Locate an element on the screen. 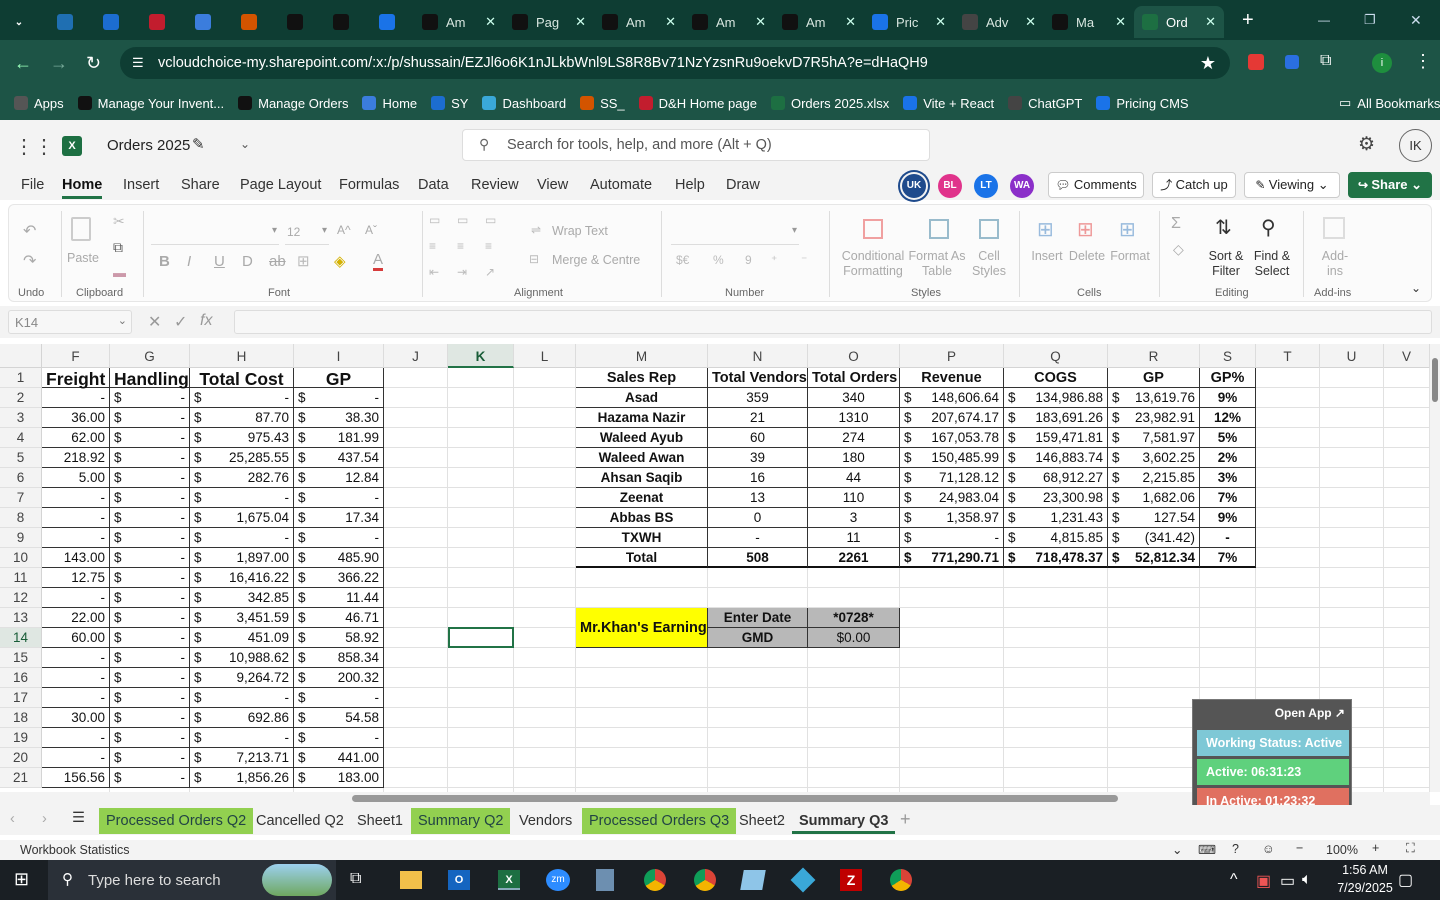 This screenshot has height=900, width=1440. browser-tab: Pric ✕ is located at coordinates (909, 22).